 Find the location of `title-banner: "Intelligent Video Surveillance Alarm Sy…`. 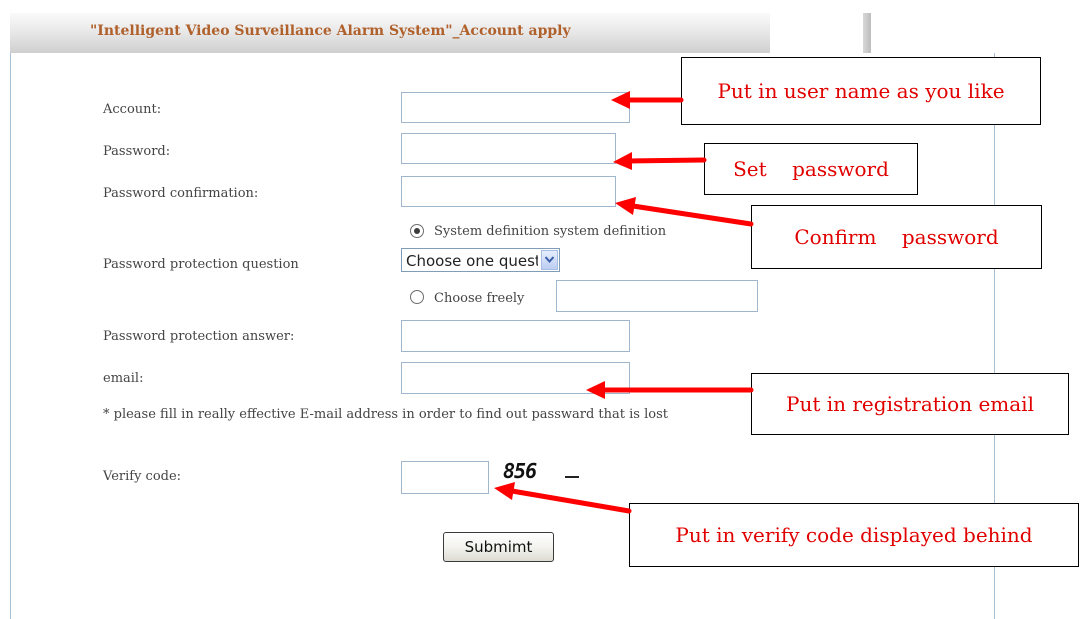

title-banner: "Intelligent Video Surveillance Alarm Sy… is located at coordinates (390, 33).